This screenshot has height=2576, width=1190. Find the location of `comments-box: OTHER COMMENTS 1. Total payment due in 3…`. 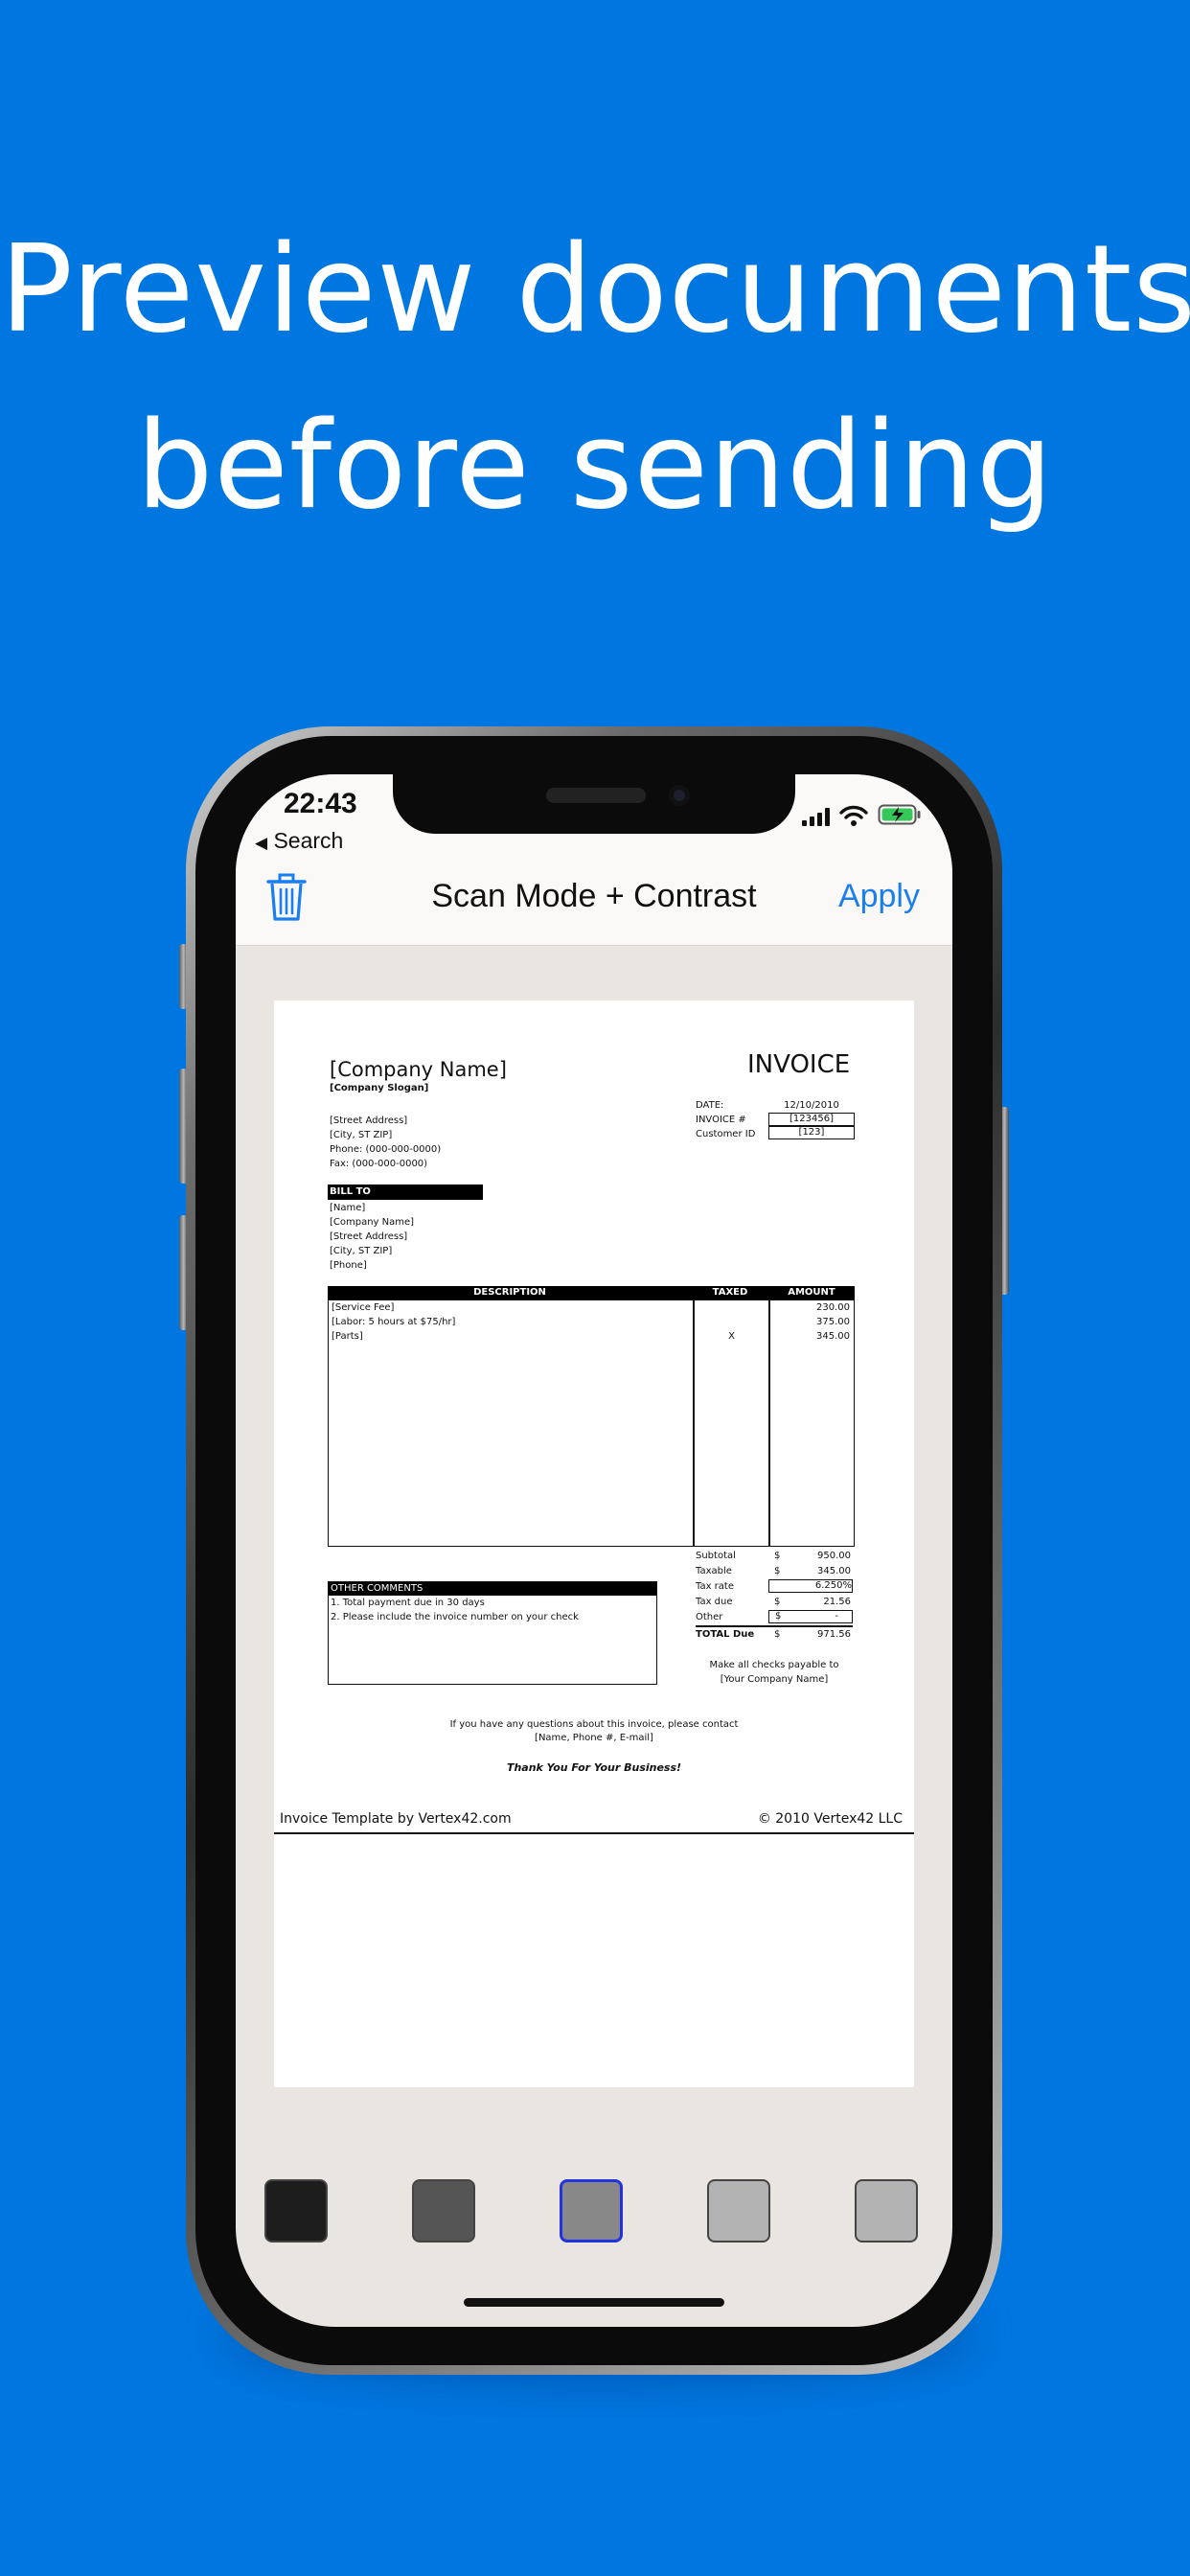

comments-box: OTHER COMMENTS 1. Total payment due in 3… is located at coordinates (493, 1633).